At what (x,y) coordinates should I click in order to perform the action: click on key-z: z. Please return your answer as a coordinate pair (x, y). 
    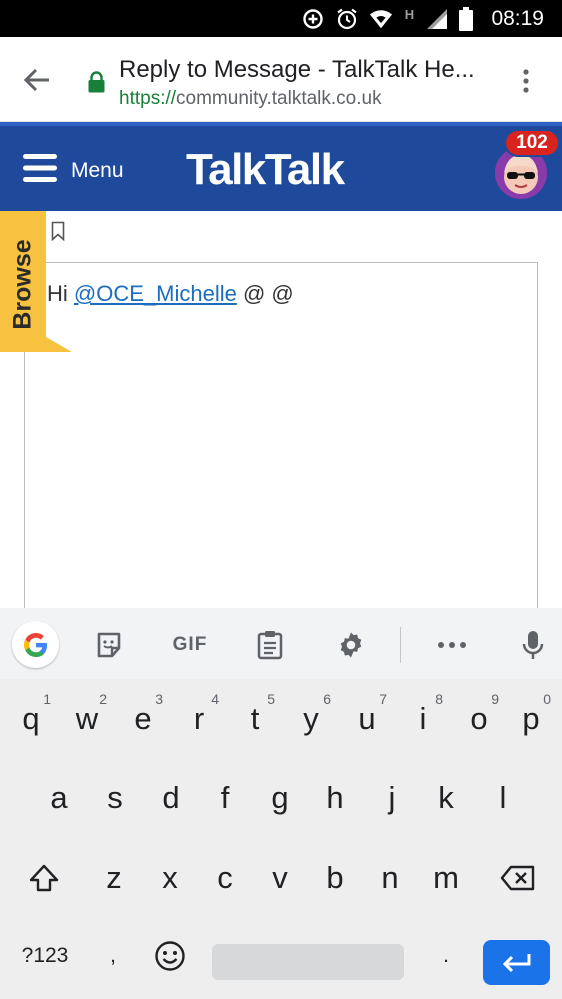
    Looking at the image, I should click on (114, 878).